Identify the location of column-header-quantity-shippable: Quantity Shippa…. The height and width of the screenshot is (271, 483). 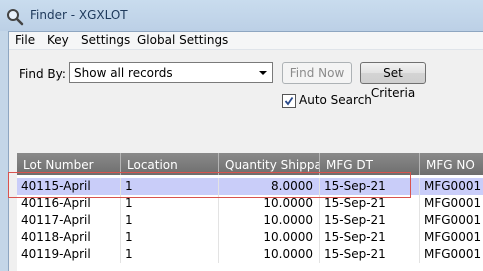
(269, 164).